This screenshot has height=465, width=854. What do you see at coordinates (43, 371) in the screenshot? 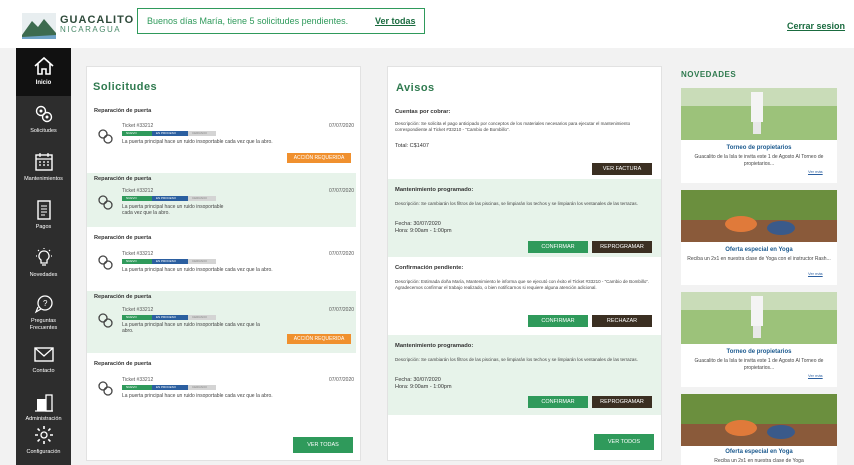
I see `sidebar-item-label: Contacto` at bounding box center [43, 371].